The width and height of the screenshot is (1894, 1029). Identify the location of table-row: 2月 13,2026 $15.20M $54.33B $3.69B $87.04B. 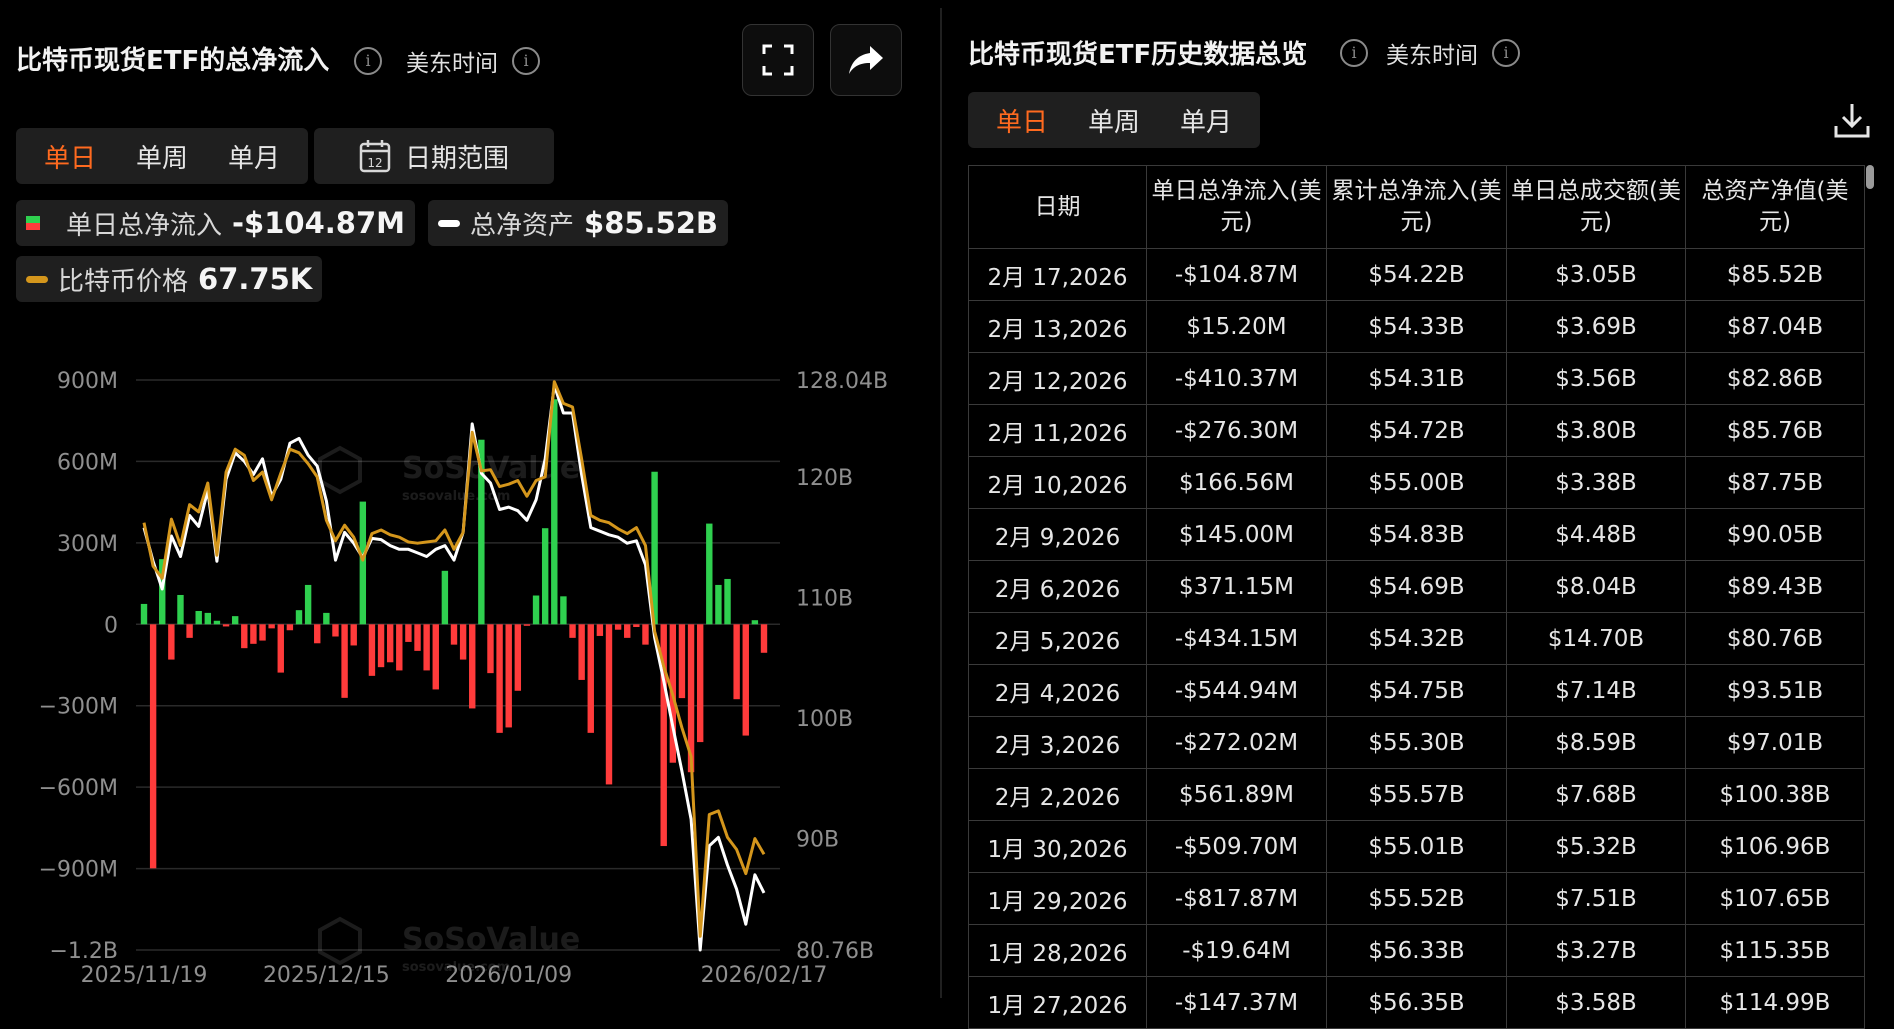
(1416, 326).